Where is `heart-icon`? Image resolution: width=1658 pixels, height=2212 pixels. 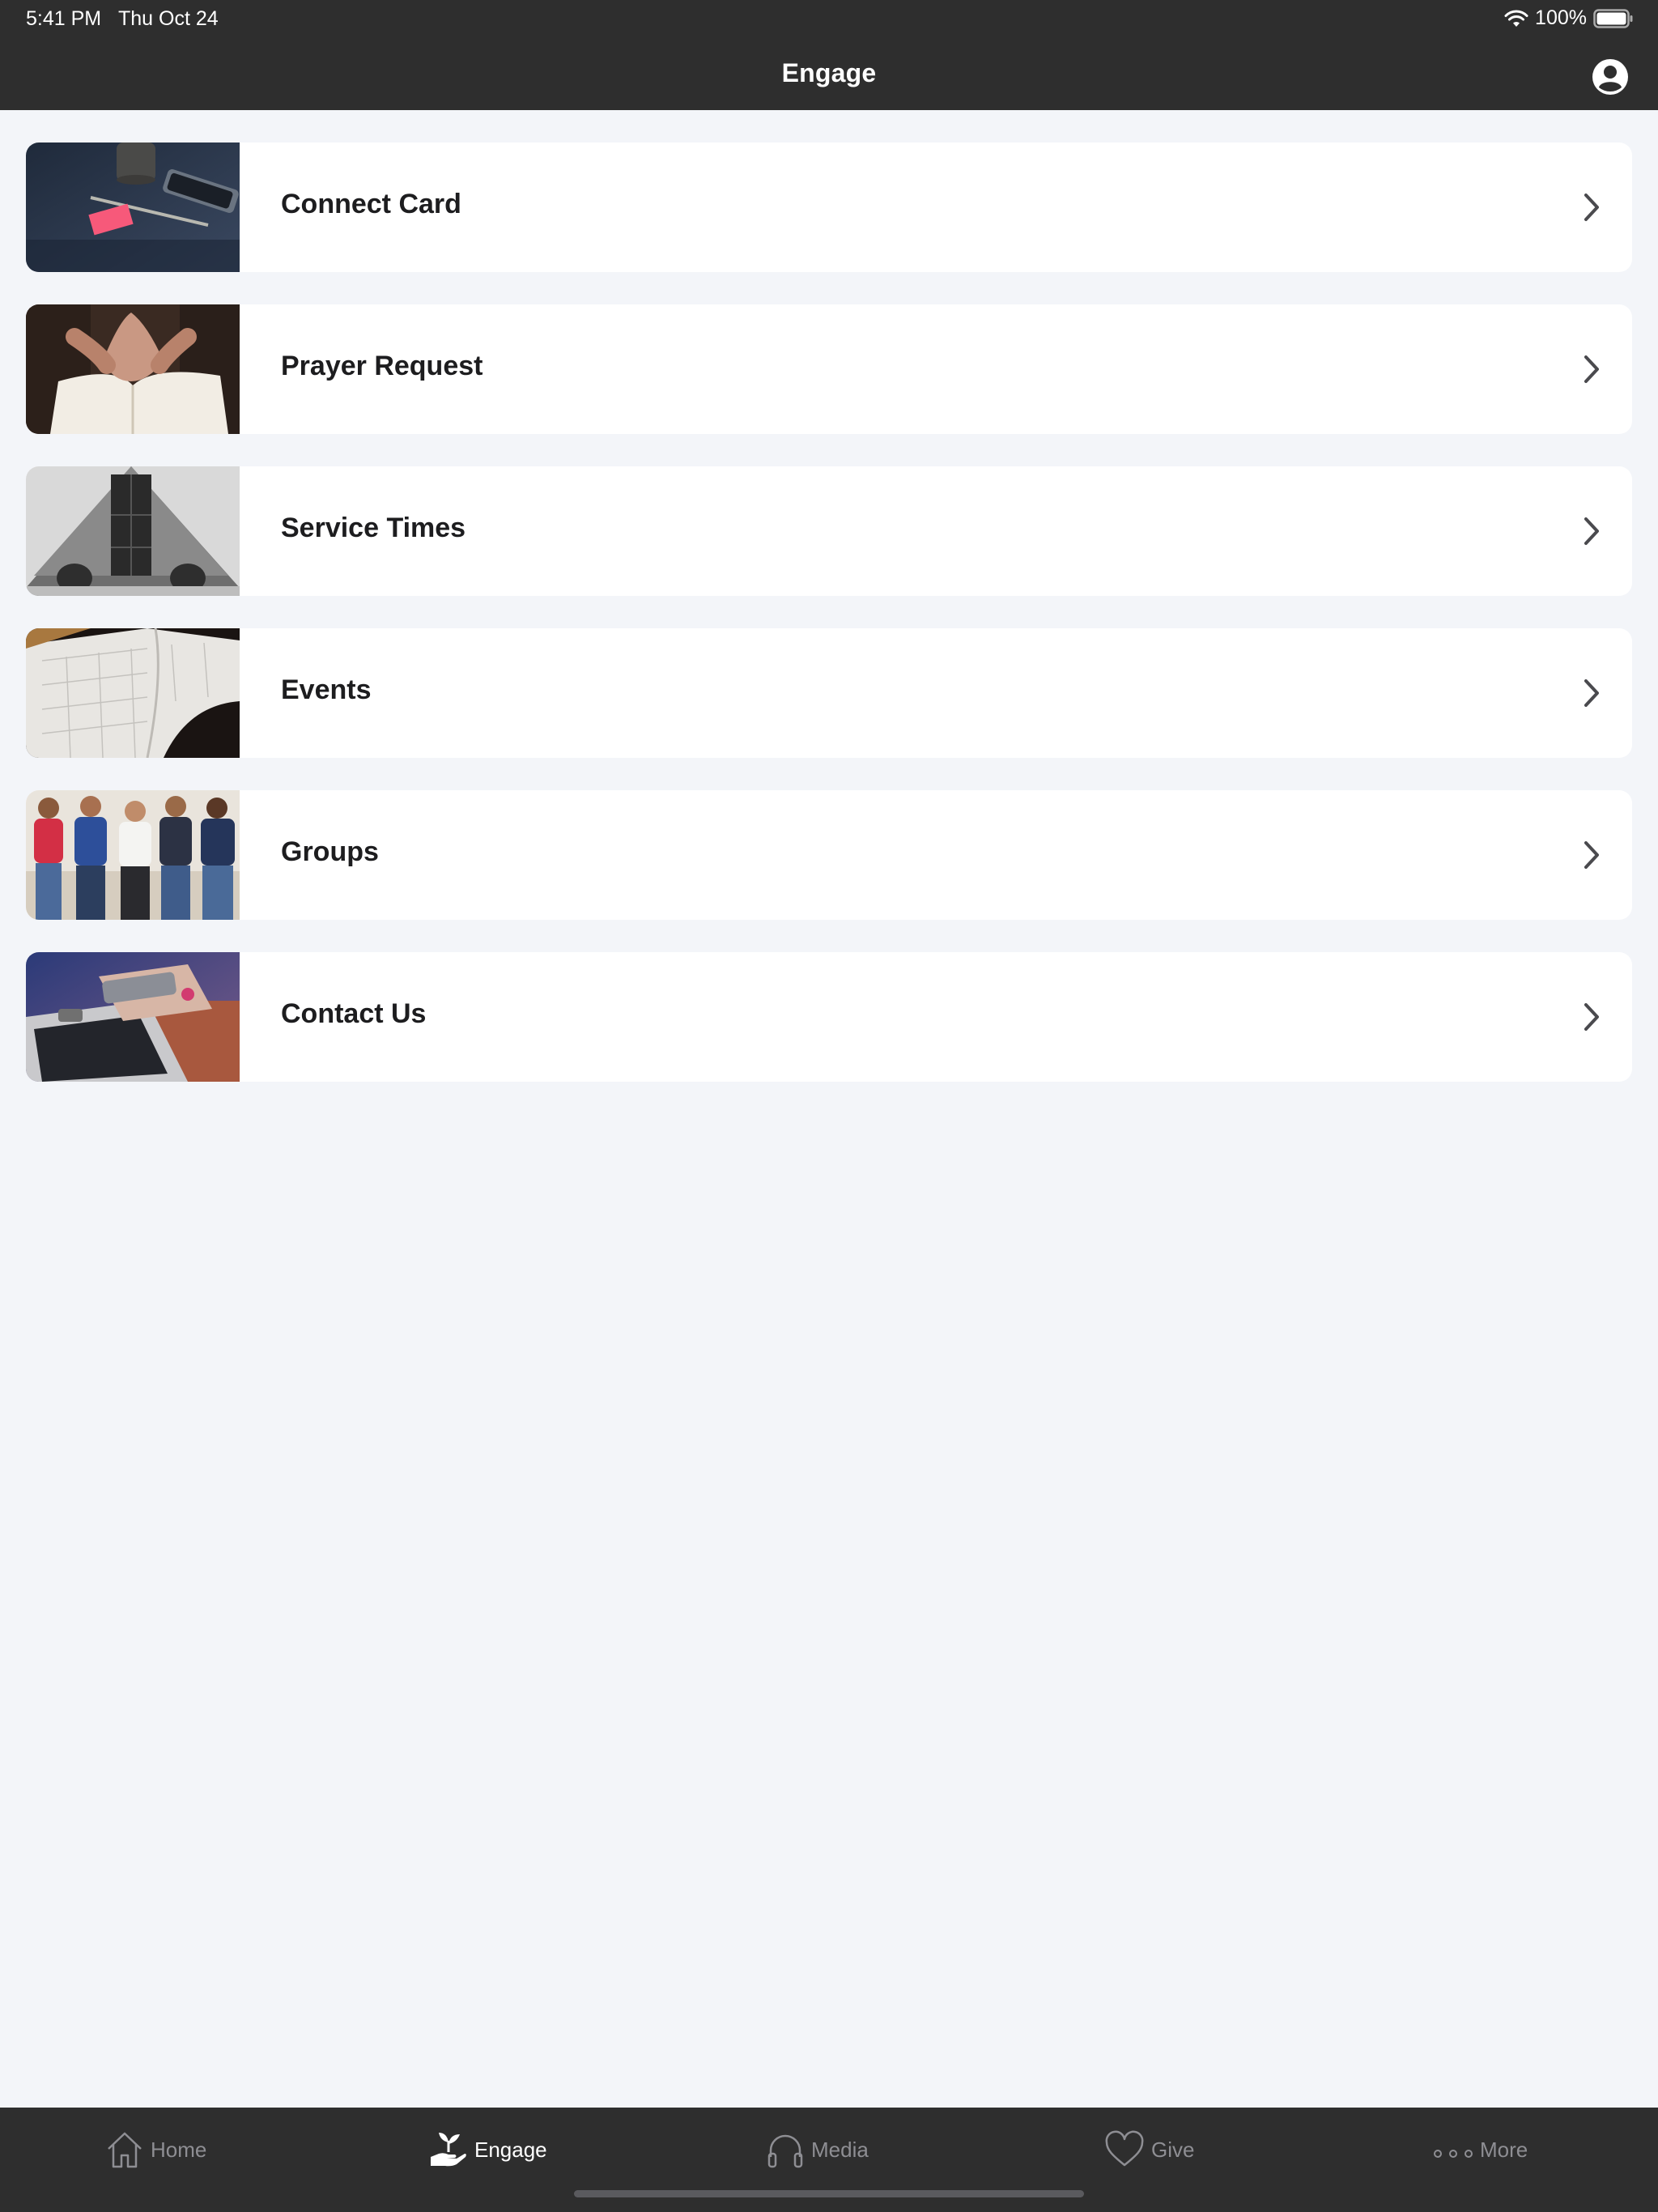 heart-icon is located at coordinates (1124, 2149).